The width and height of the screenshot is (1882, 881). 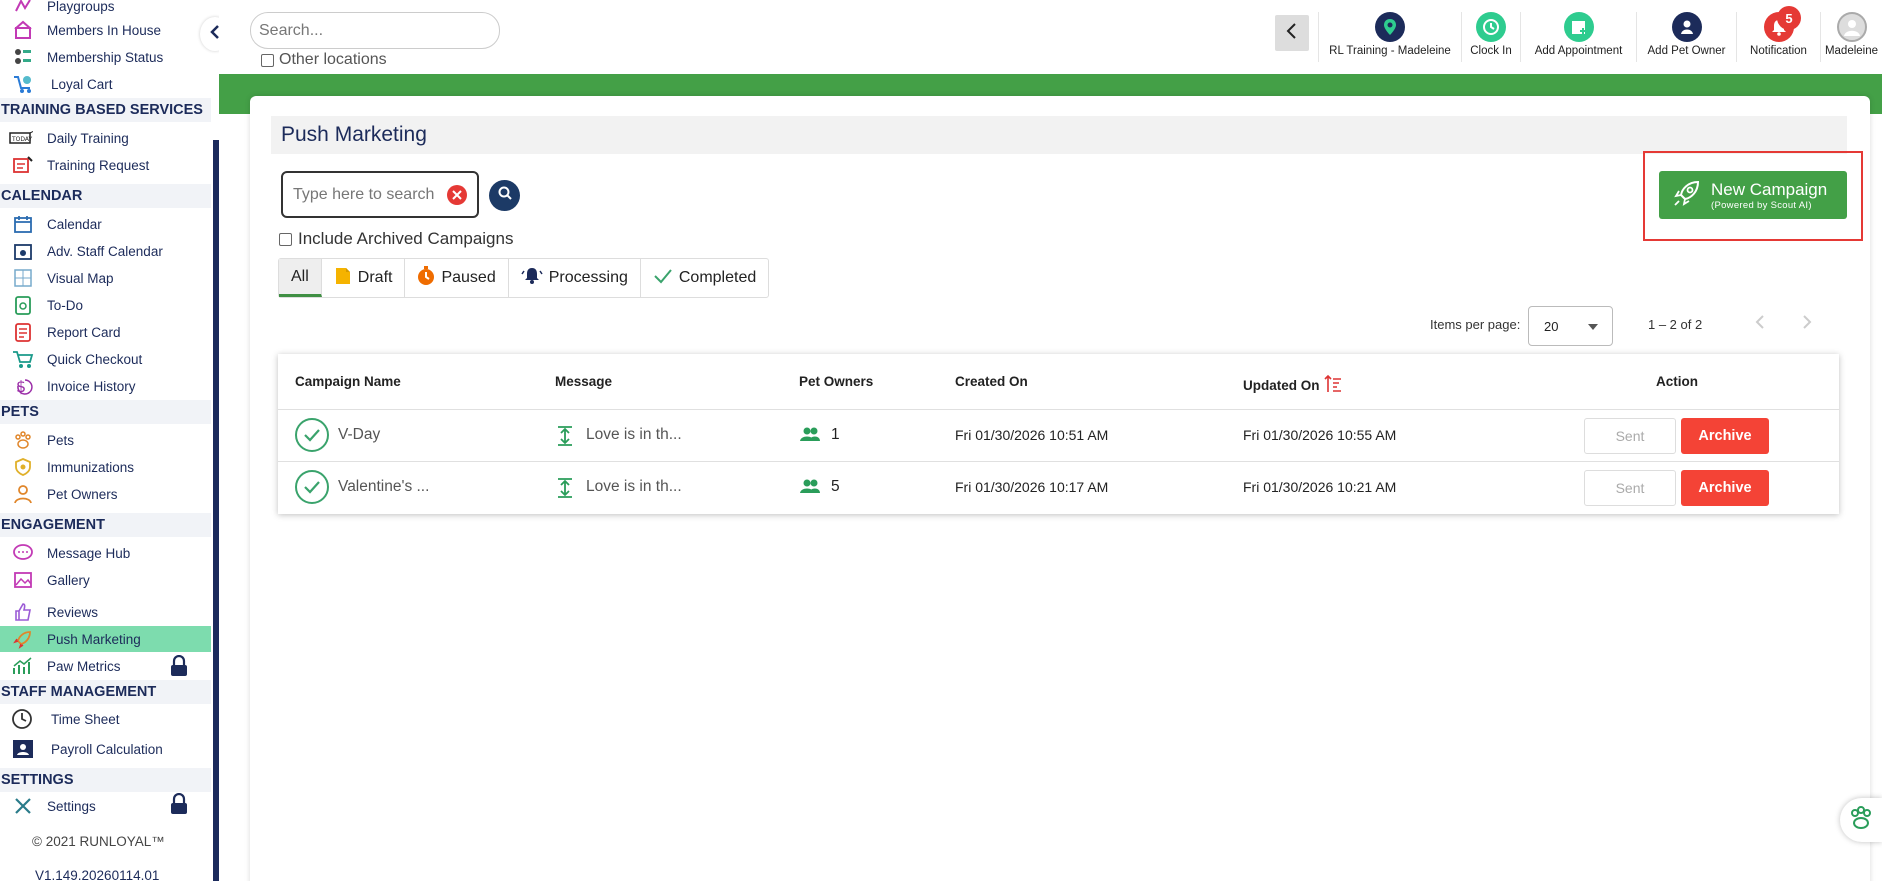 What do you see at coordinates (343, 278) in the screenshot?
I see `draft-icon` at bounding box center [343, 278].